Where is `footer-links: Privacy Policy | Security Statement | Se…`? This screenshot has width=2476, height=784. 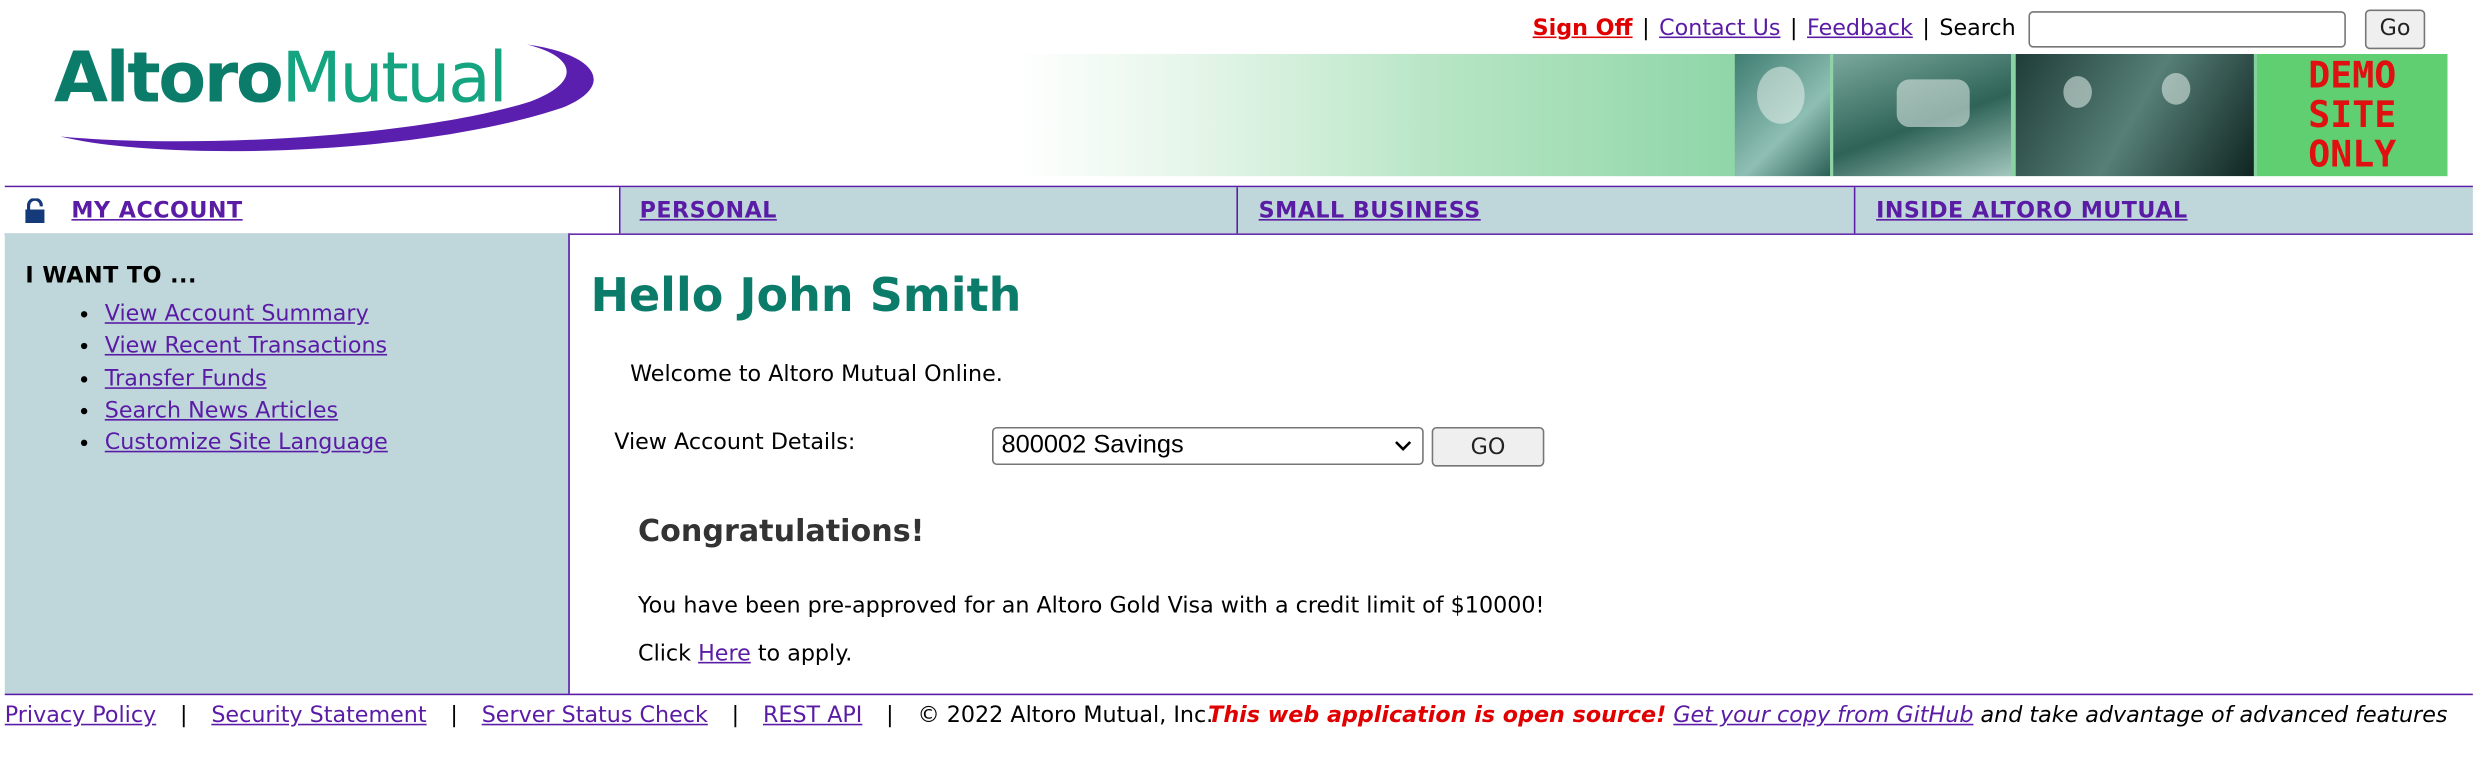
footer-links: Privacy Policy | Security Statement | Se… is located at coordinates (609, 715).